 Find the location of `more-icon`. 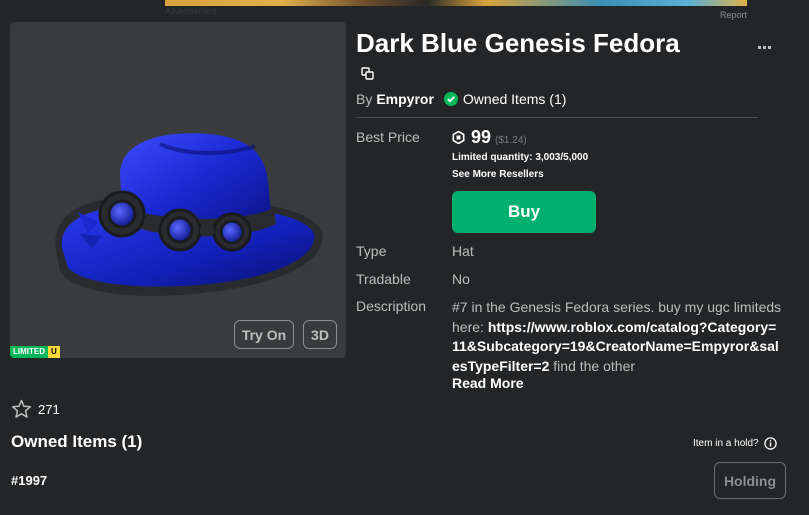

more-icon is located at coordinates (765, 47).